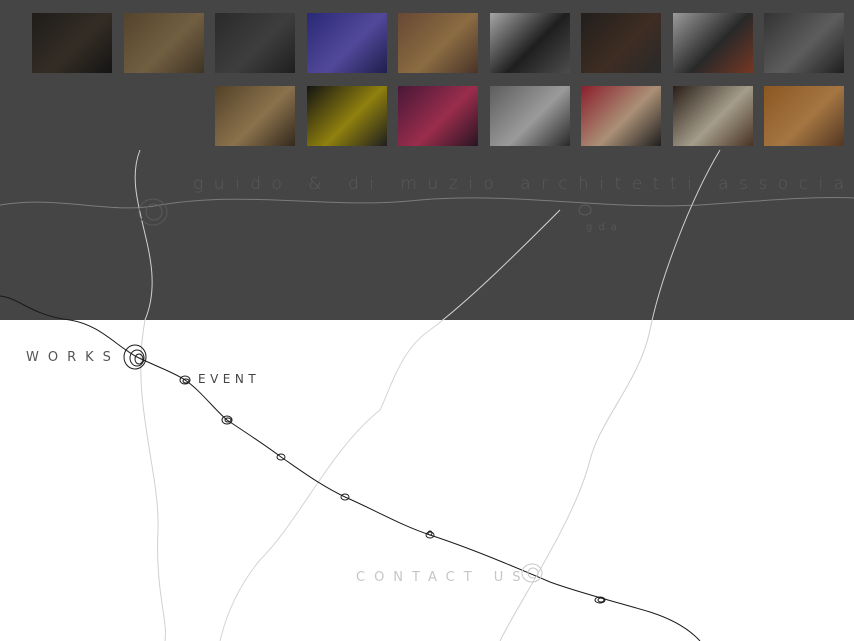  I want to click on thumb-black-pattern, so click(529, 43).